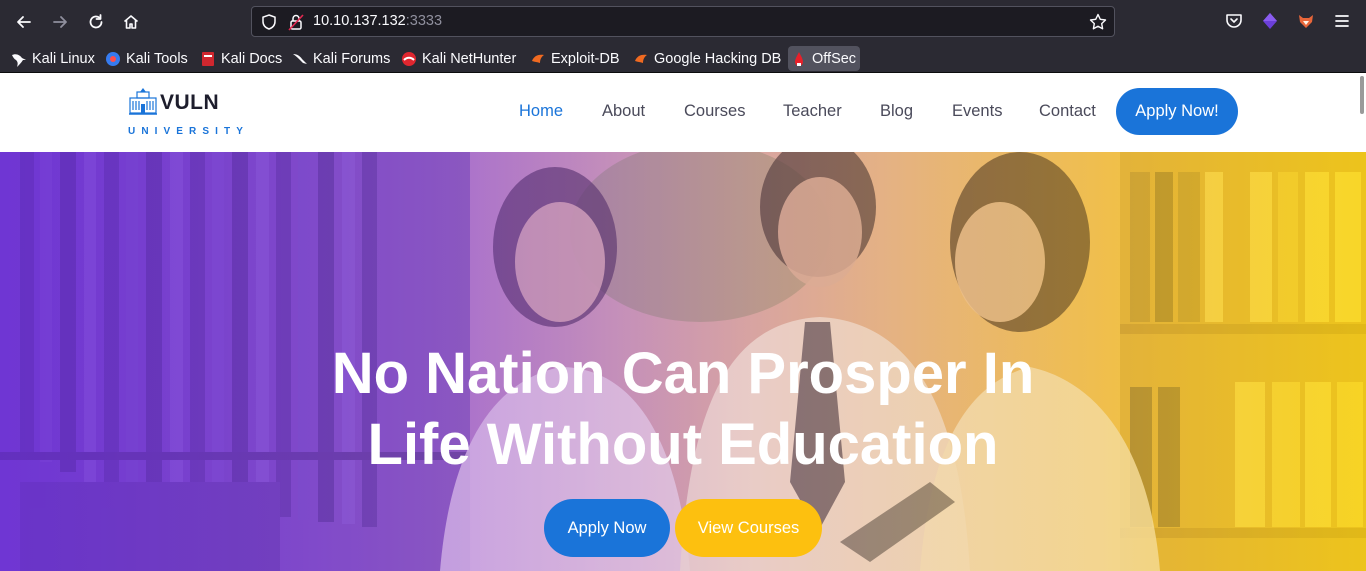 The height and width of the screenshot is (571, 1366). I want to click on exploit-db-icon, so click(538, 58).